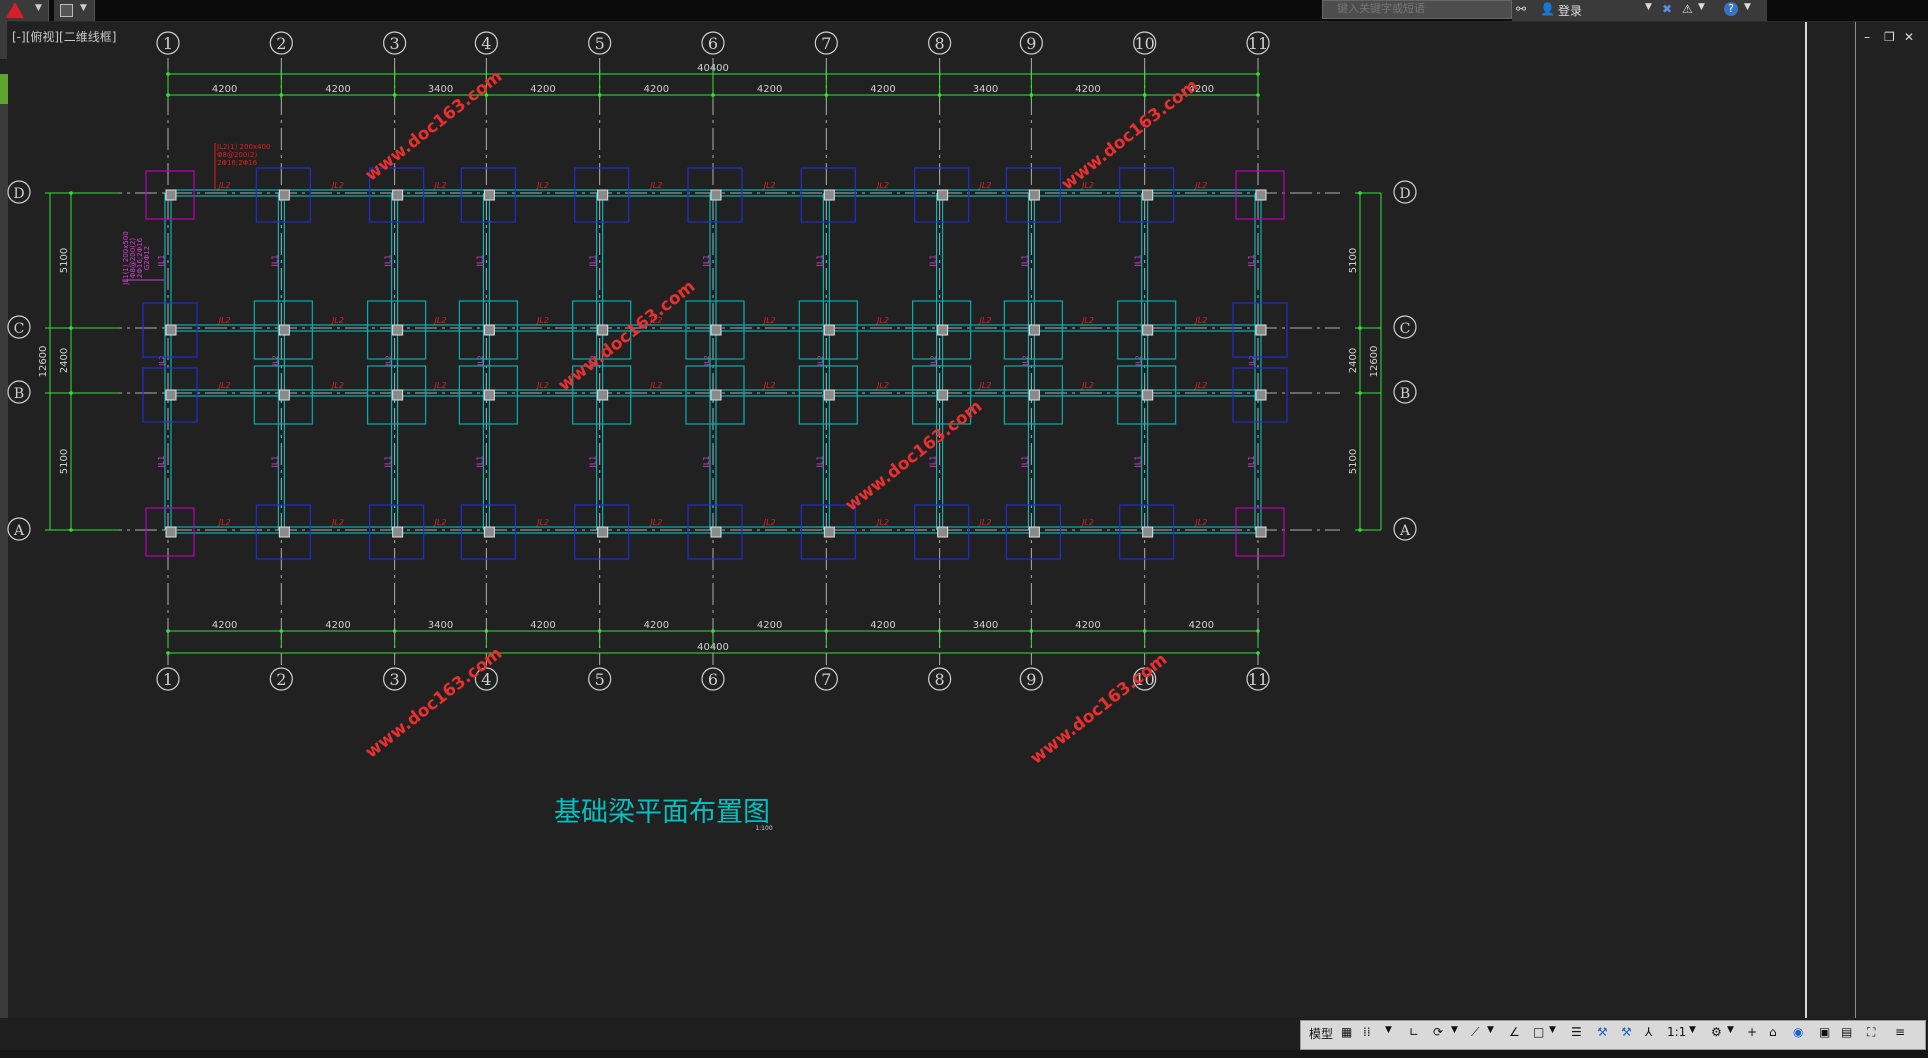 This screenshot has height=1058, width=1928. I want to click on dimension-span: 2400, so click(1353, 360).